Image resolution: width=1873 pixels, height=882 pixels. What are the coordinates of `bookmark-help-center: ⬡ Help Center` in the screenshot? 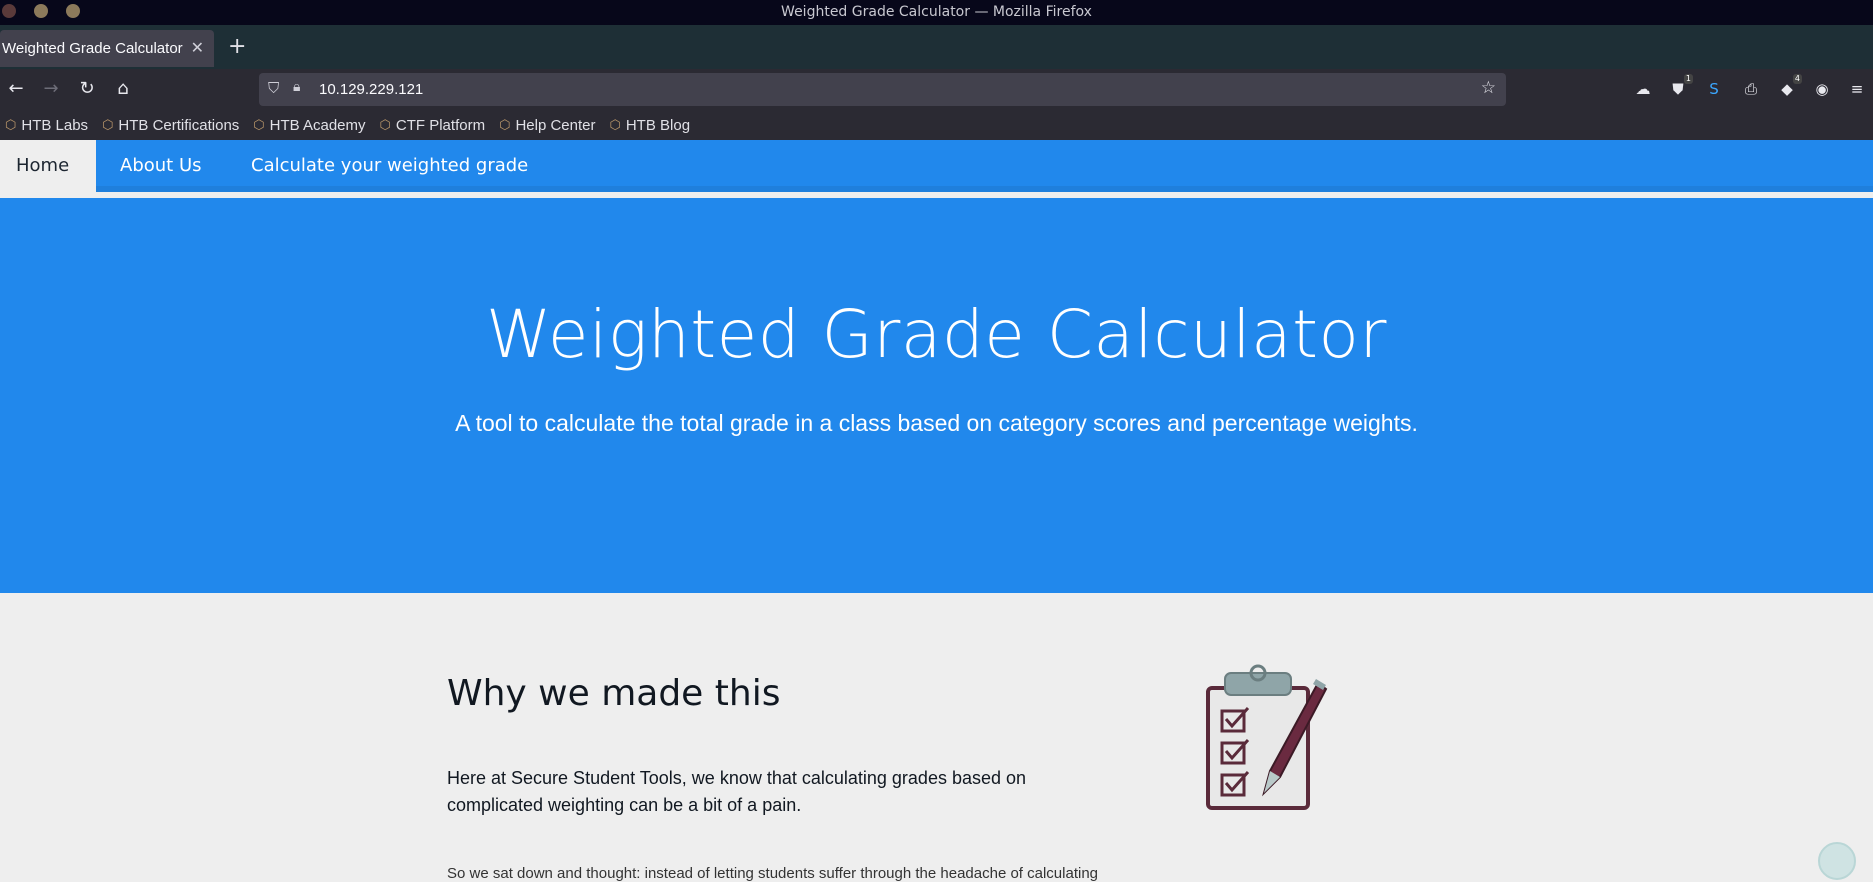 It's located at (547, 125).